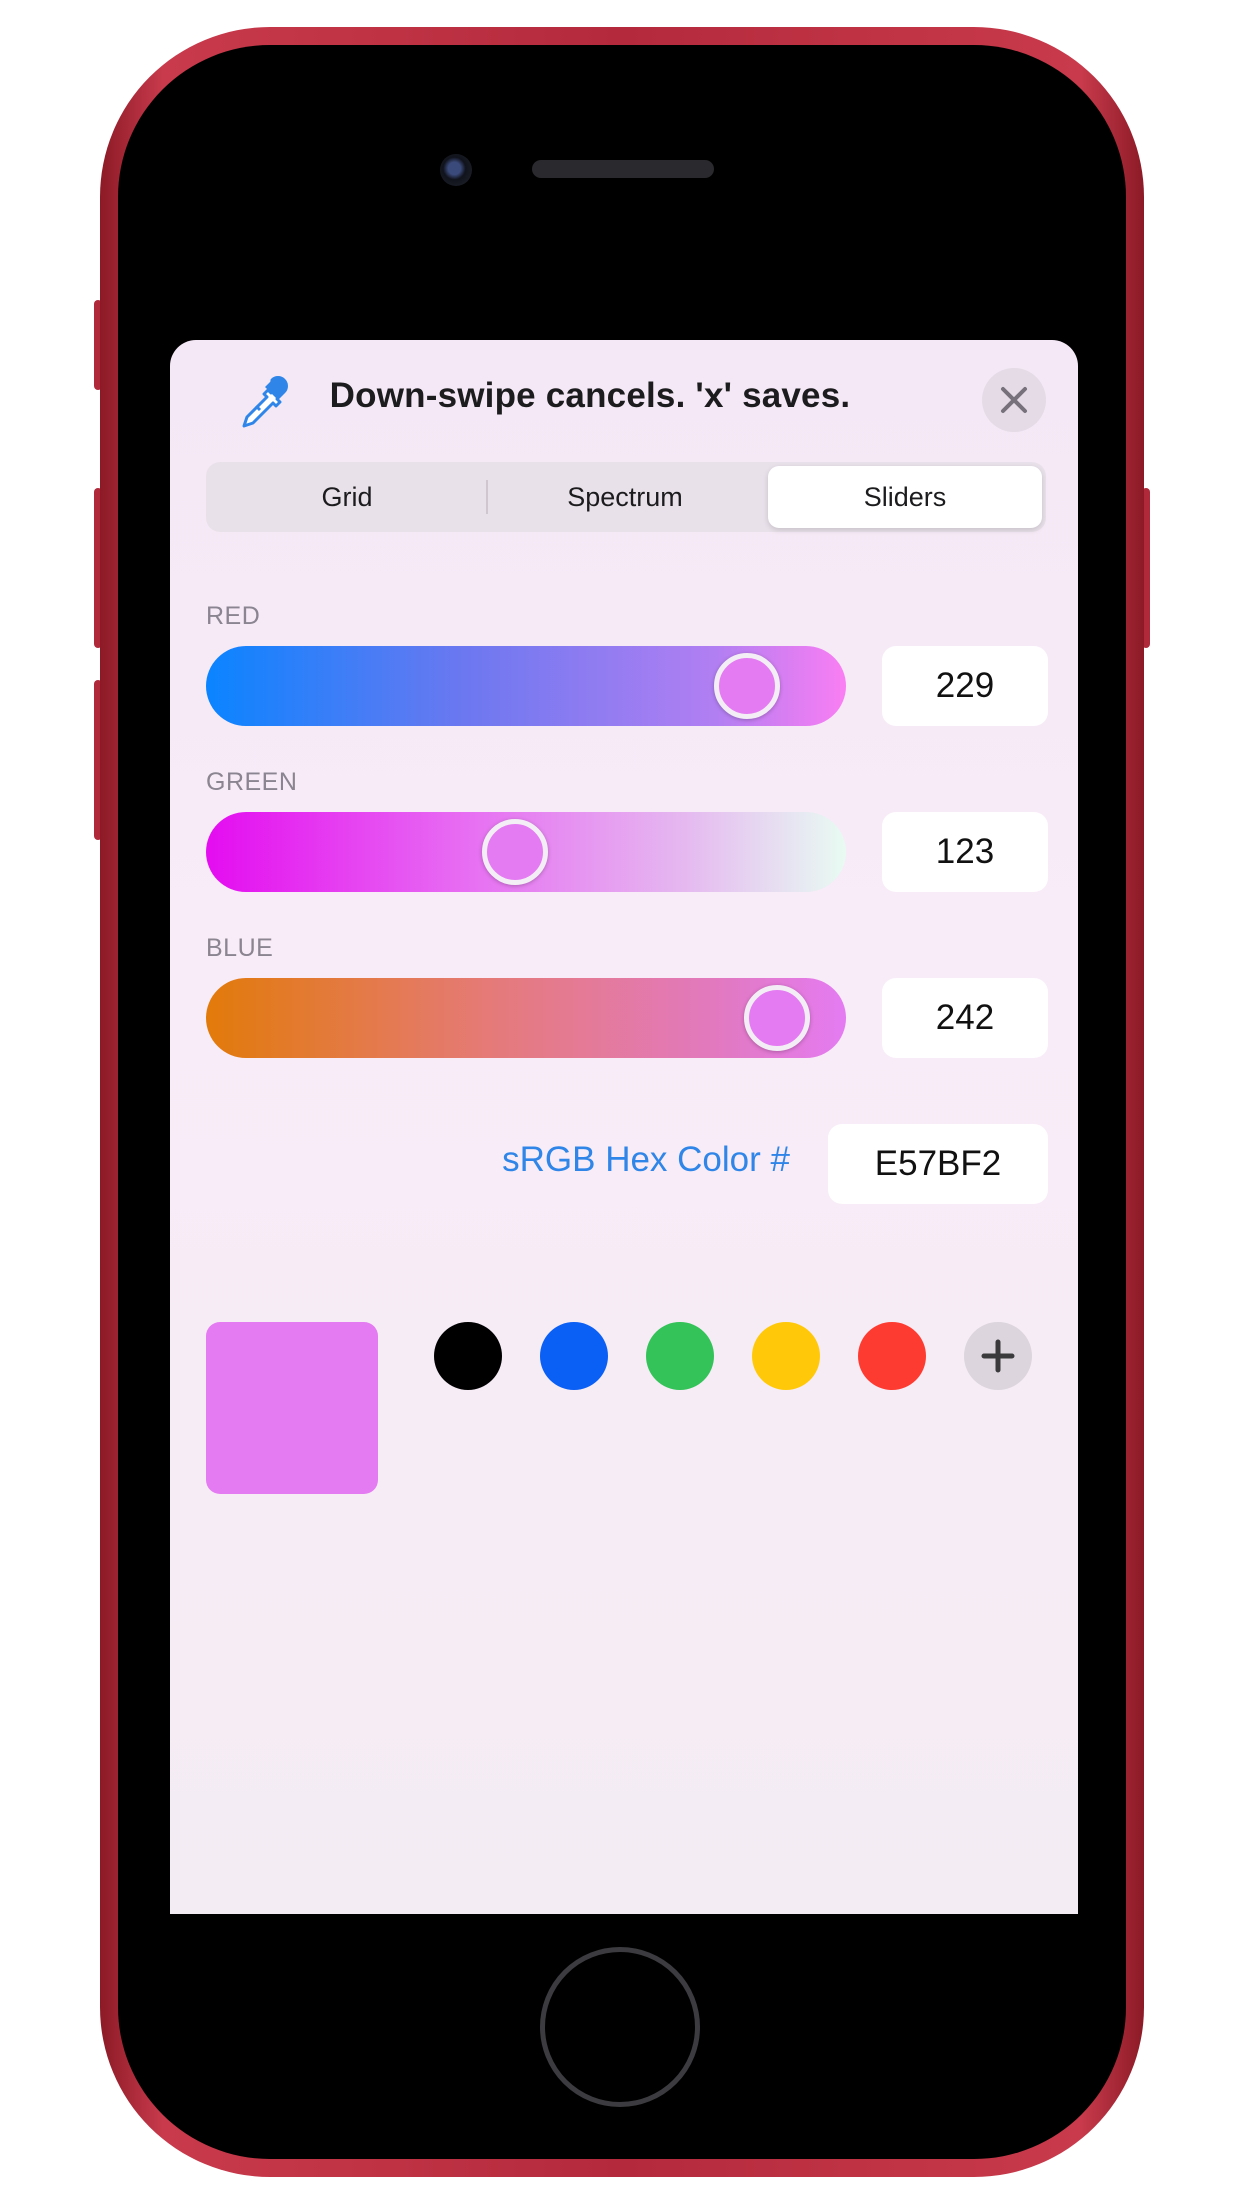  Describe the element at coordinates (526, 686) in the screenshot. I see `red-slider` at that location.